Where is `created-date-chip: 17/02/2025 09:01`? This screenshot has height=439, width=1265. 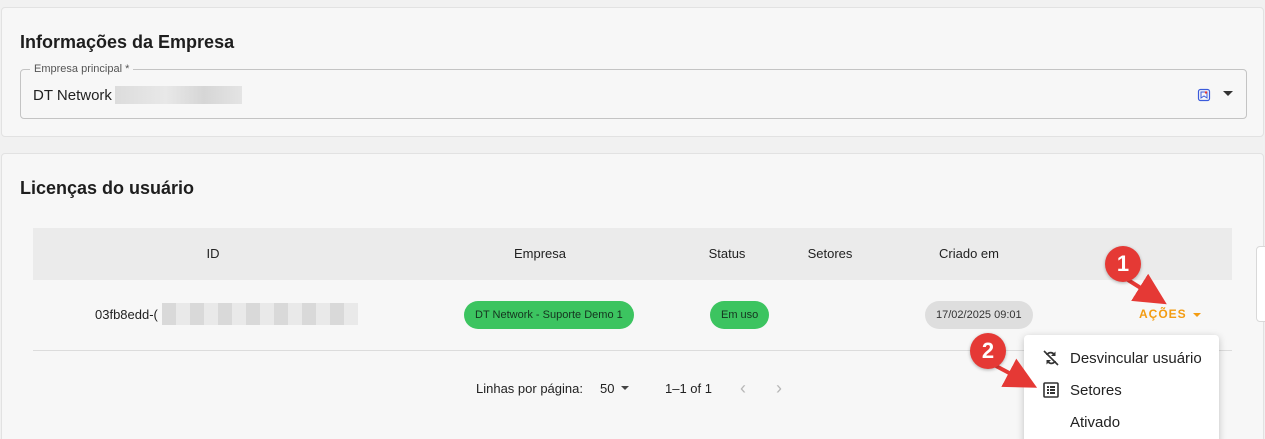
created-date-chip: 17/02/2025 09:01 is located at coordinates (979, 315).